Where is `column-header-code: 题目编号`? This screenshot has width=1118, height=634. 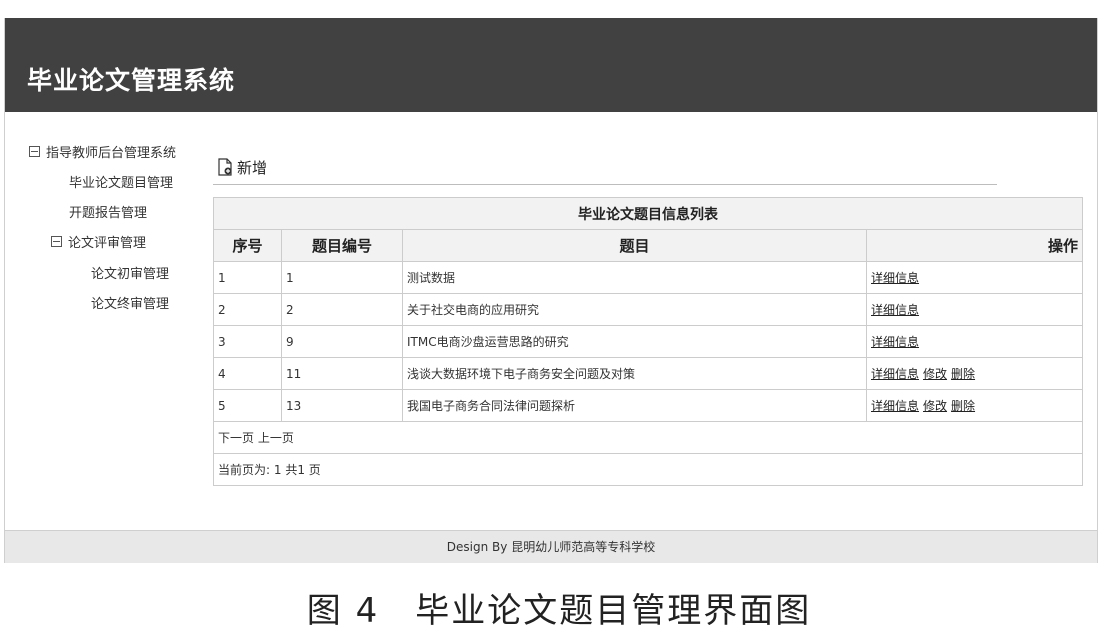
column-header-code: 题目编号 is located at coordinates (342, 245).